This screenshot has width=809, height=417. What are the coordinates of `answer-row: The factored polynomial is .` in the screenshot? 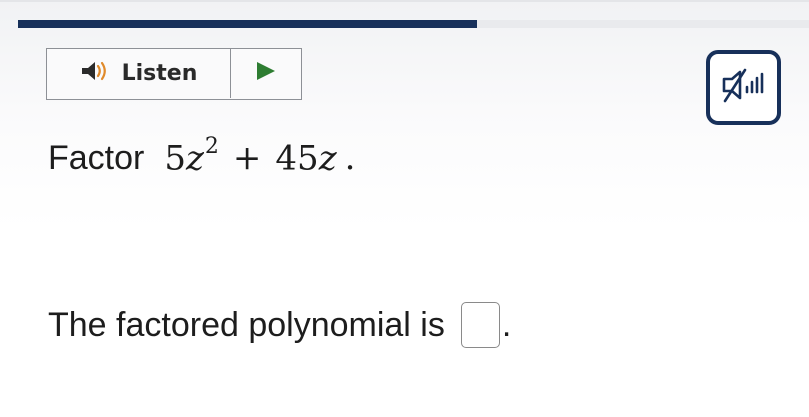 It's located at (279, 325).